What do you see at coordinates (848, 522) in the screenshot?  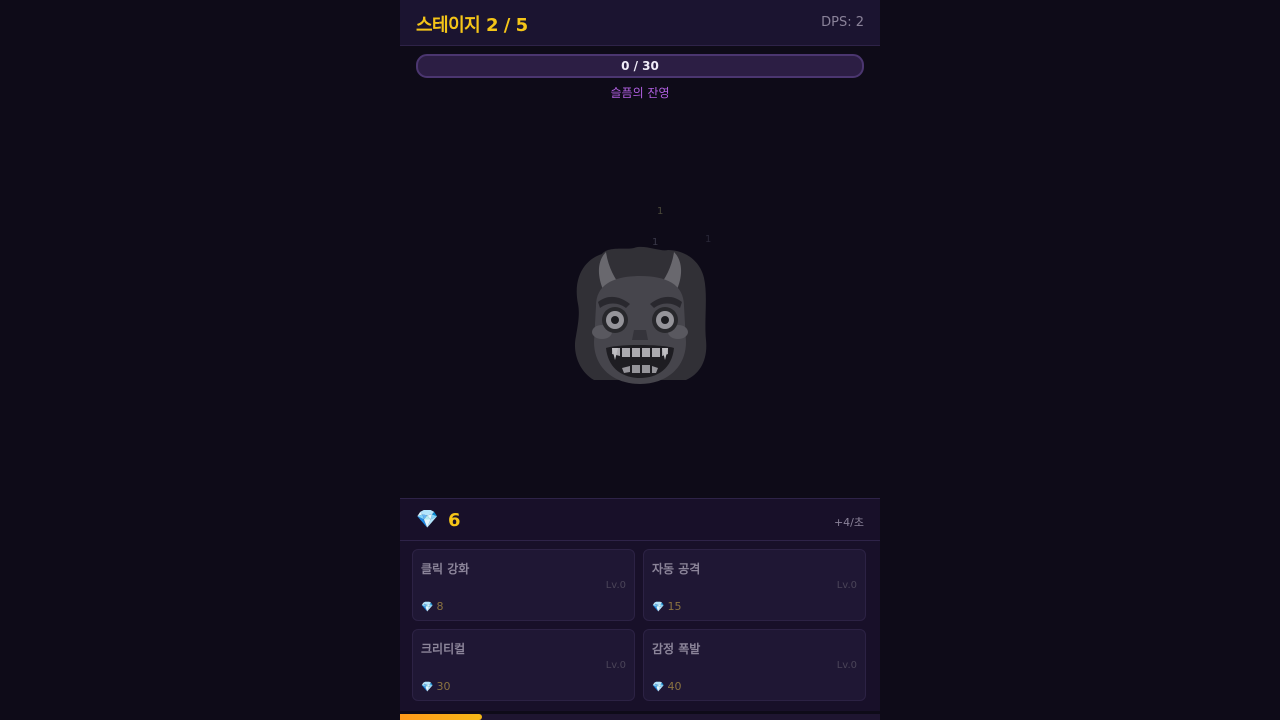 I see `gem-rate: +4/초` at bounding box center [848, 522].